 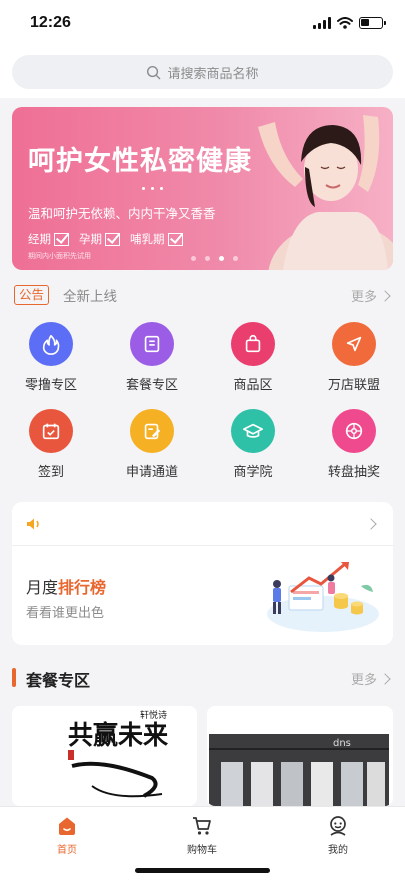 I want to click on banner-decoration, so click(x=152, y=188).